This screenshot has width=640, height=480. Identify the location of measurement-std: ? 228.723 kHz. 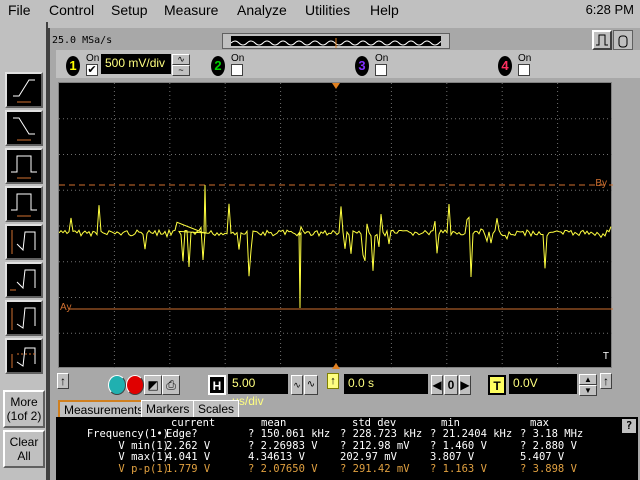
(381, 434).